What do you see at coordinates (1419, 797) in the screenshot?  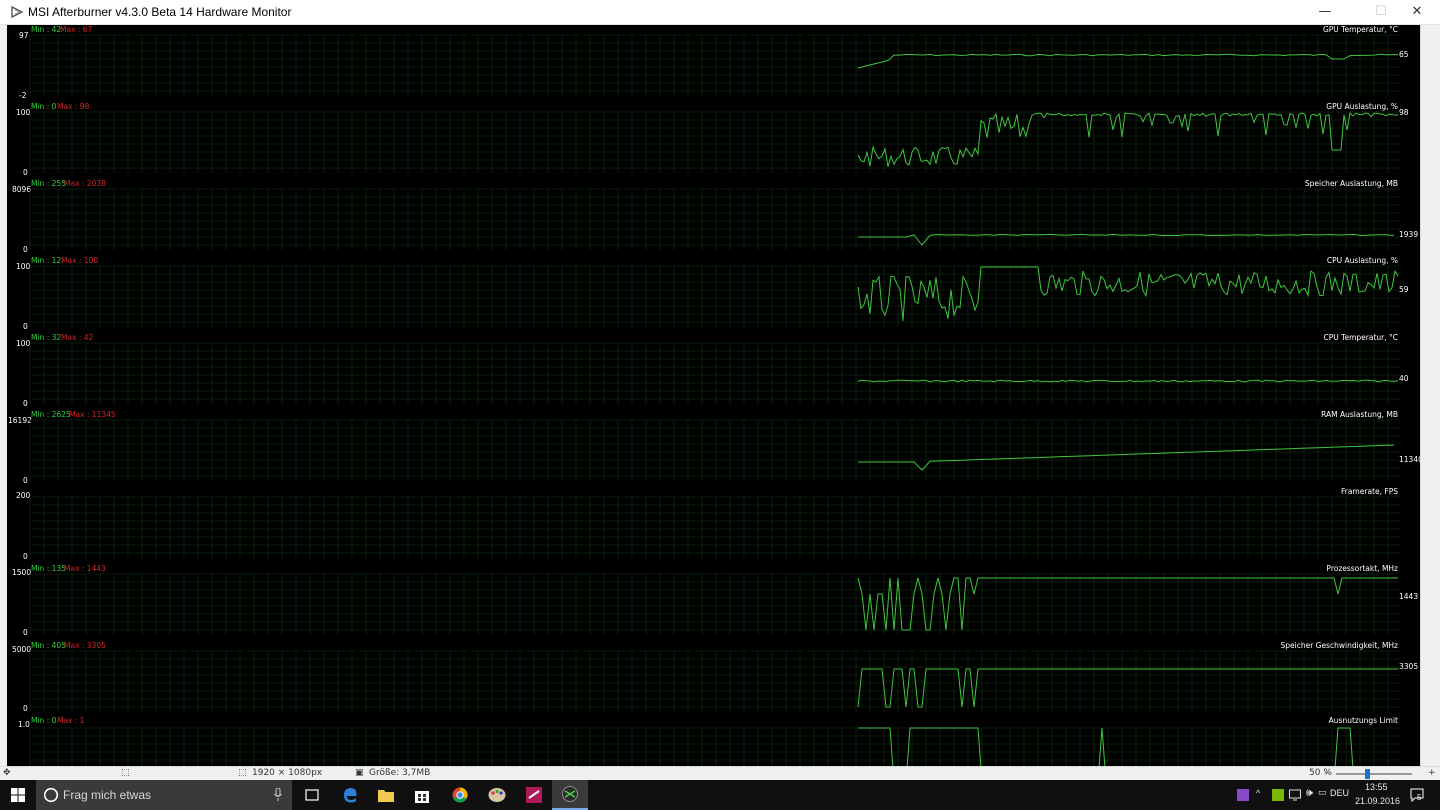 I see `notification-count: 5` at bounding box center [1419, 797].